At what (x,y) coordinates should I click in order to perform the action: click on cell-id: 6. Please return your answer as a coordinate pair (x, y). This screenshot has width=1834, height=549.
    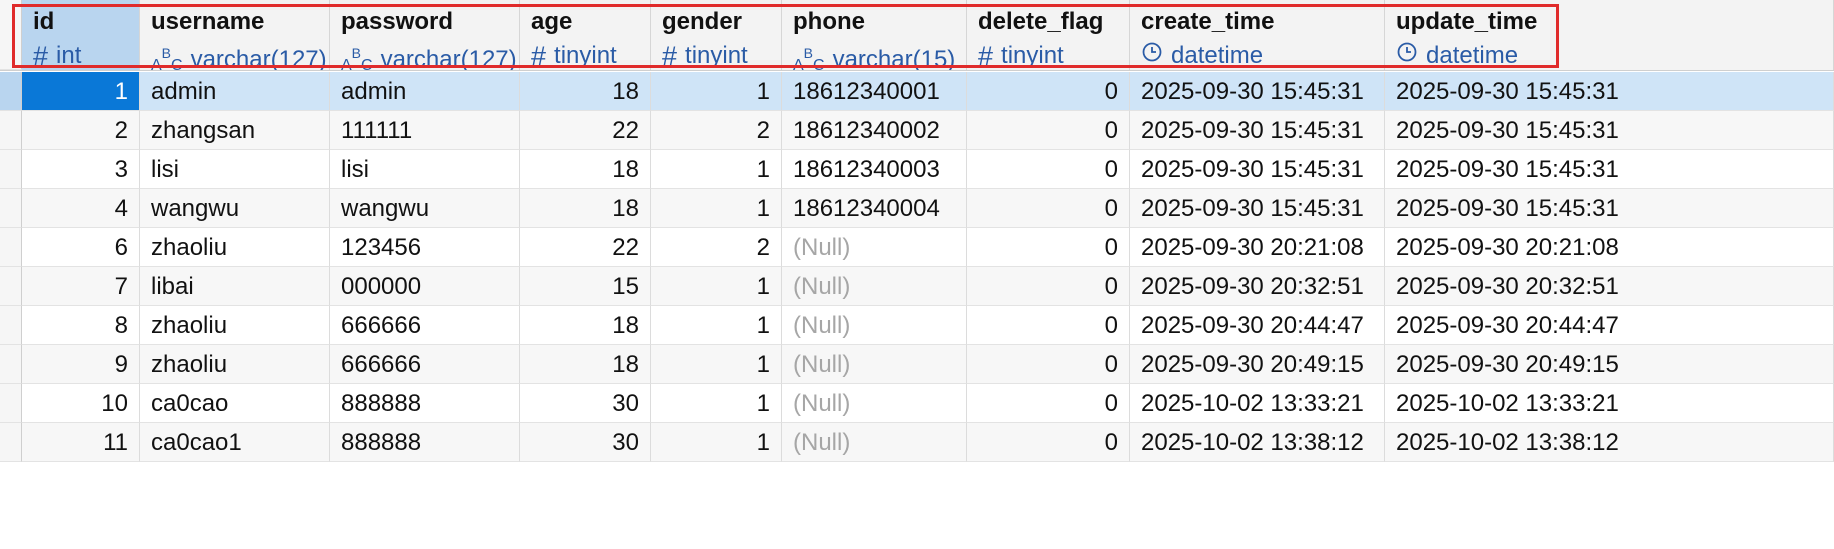
    Looking at the image, I should click on (81, 247).